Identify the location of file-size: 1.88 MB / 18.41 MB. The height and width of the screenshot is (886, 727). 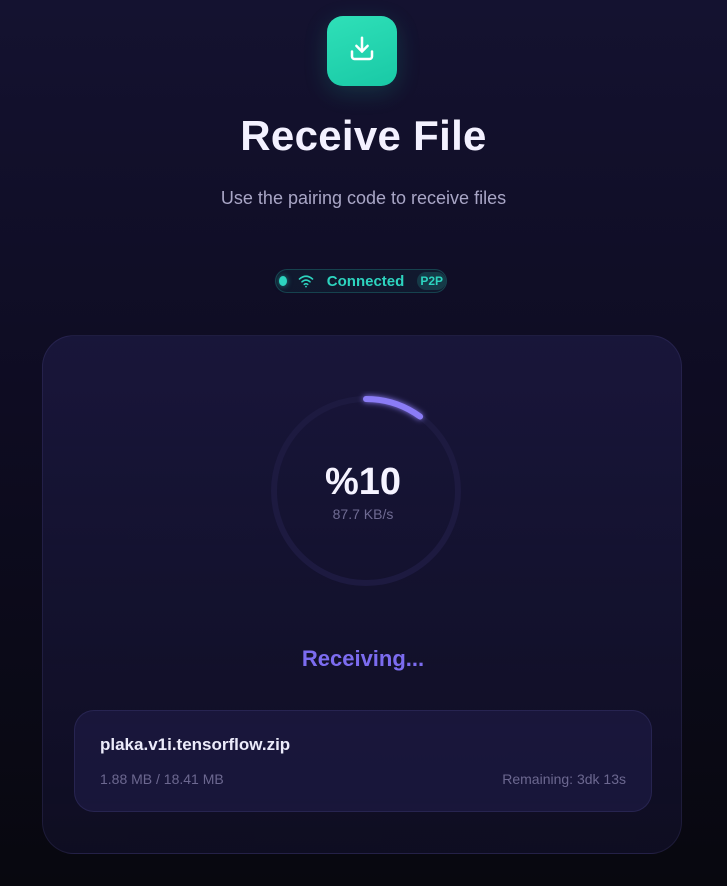
(162, 779).